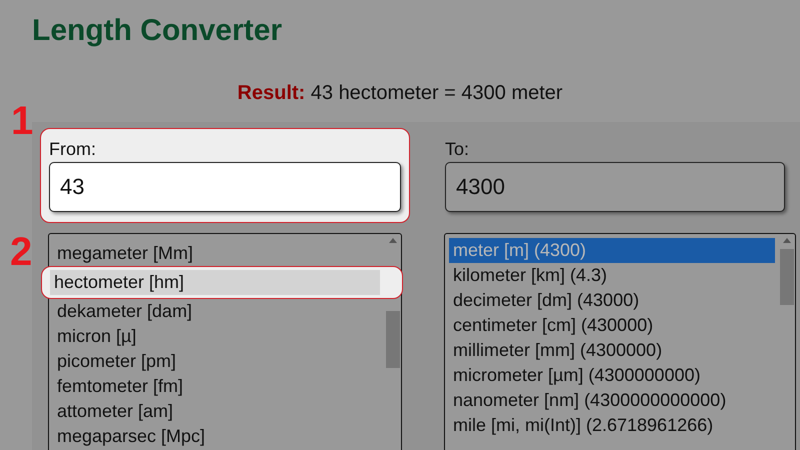 This screenshot has height=450, width=800. Describe the element at coordinates (217, 311) in the screenshot. I see `unit-option: dekameter [dam]` at that location.